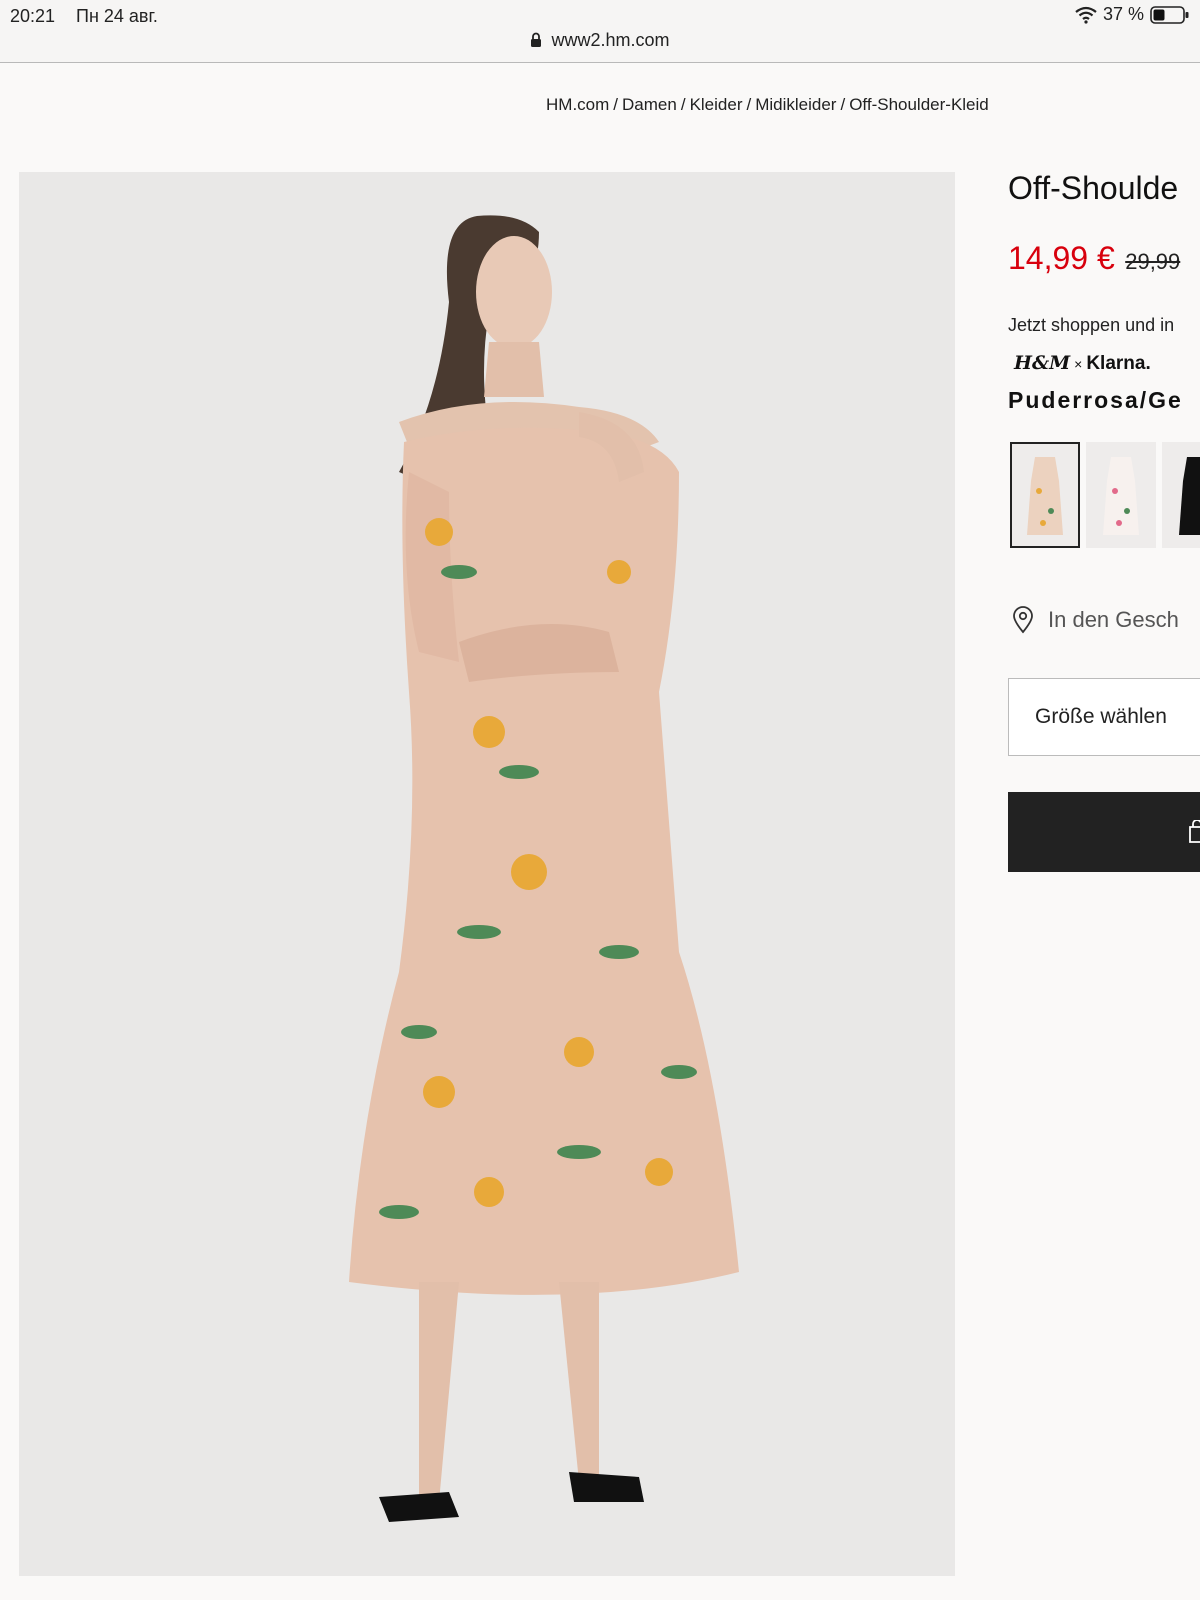  I want to click on breadcrumb-kleider: Kleider, so click(716, 104).